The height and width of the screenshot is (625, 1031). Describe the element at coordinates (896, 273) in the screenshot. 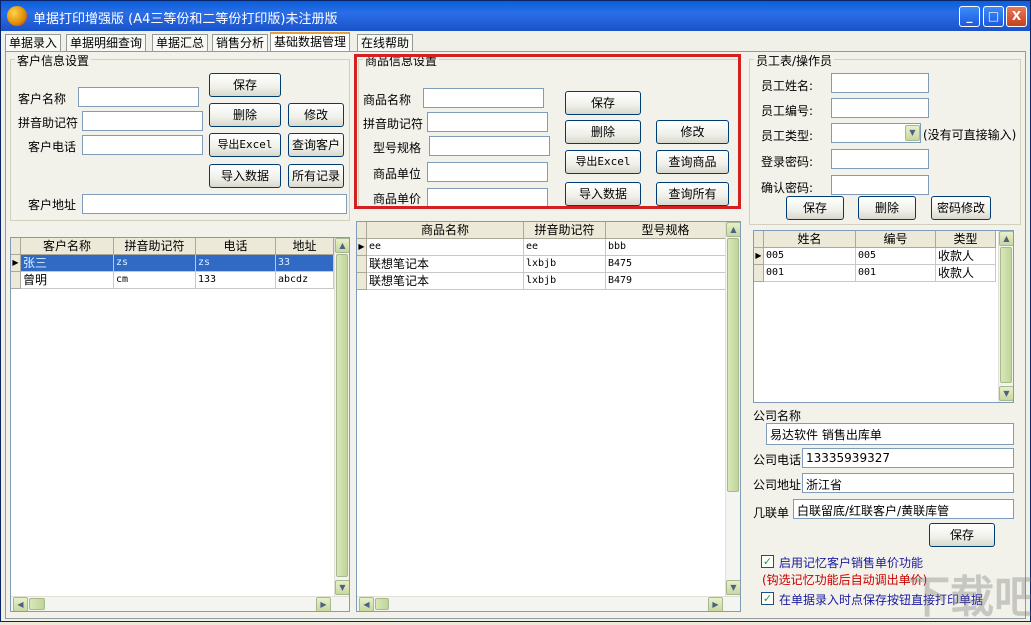

I see `employee-cell-id: 001` at that location.